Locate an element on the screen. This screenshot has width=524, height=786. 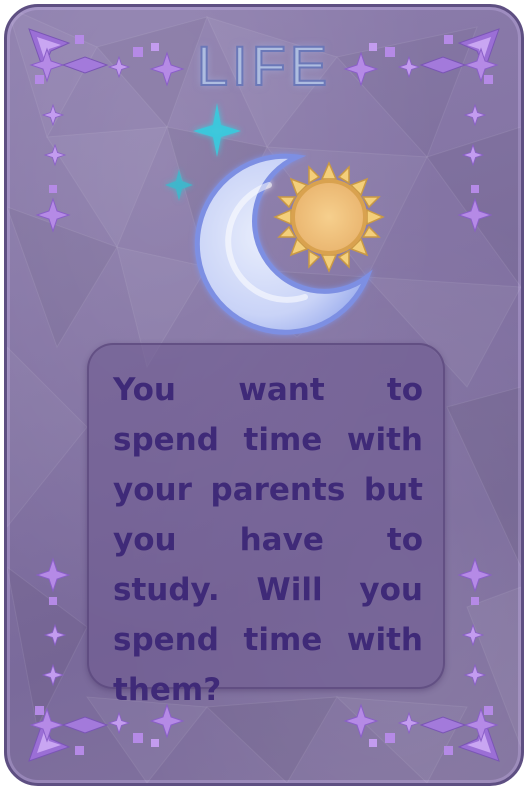
sparkle-star-icon is located at coordinates (217, 130).